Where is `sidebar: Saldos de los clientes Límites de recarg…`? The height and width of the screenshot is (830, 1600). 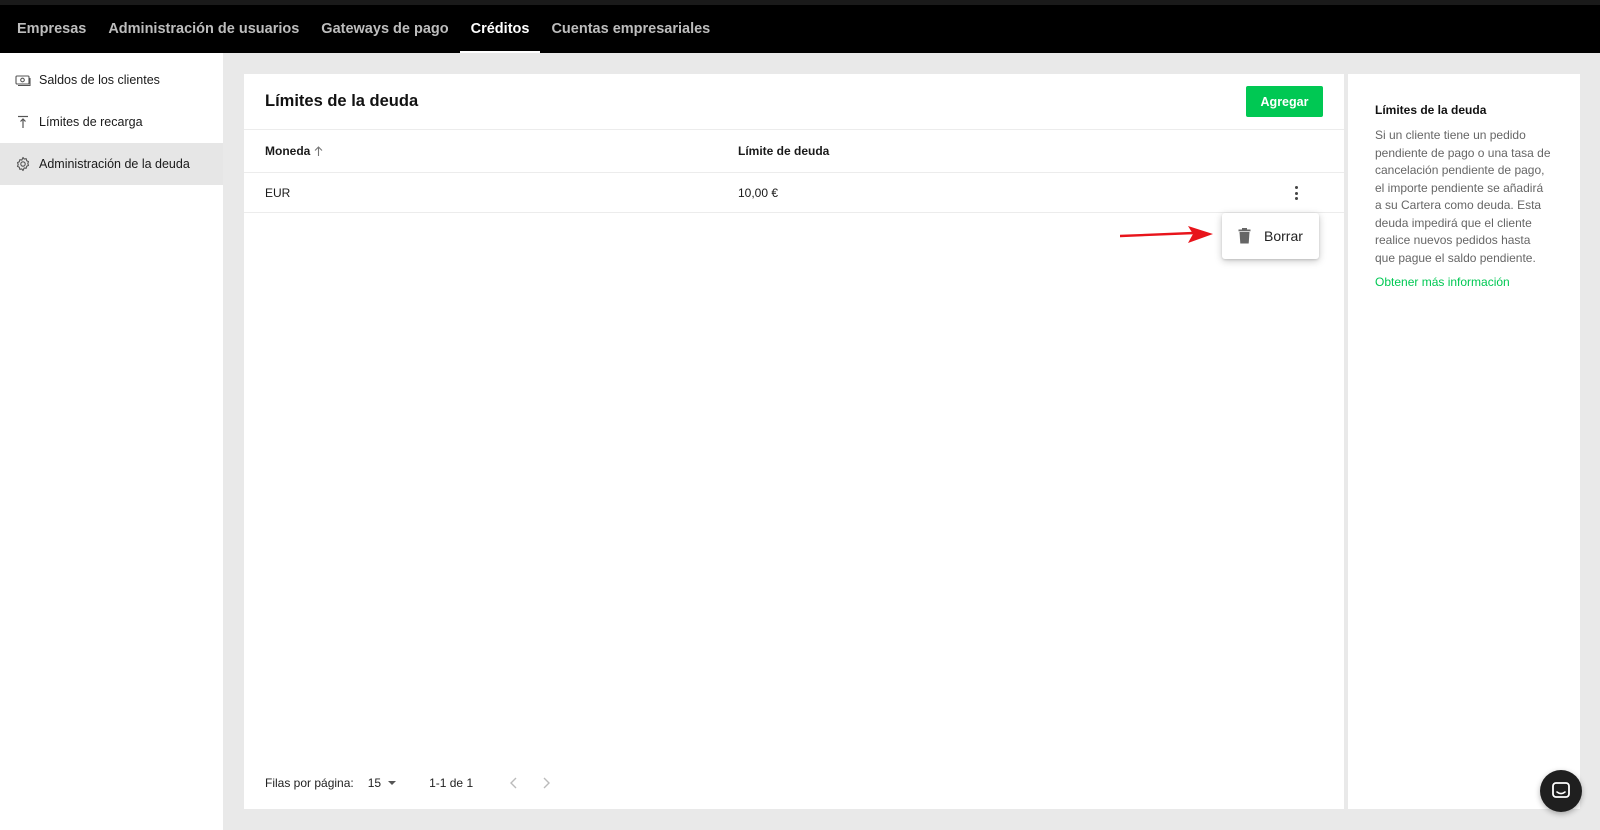 sidebar: Saldos de los clientes Límites de recarg… is located at coordinates (111, 441).